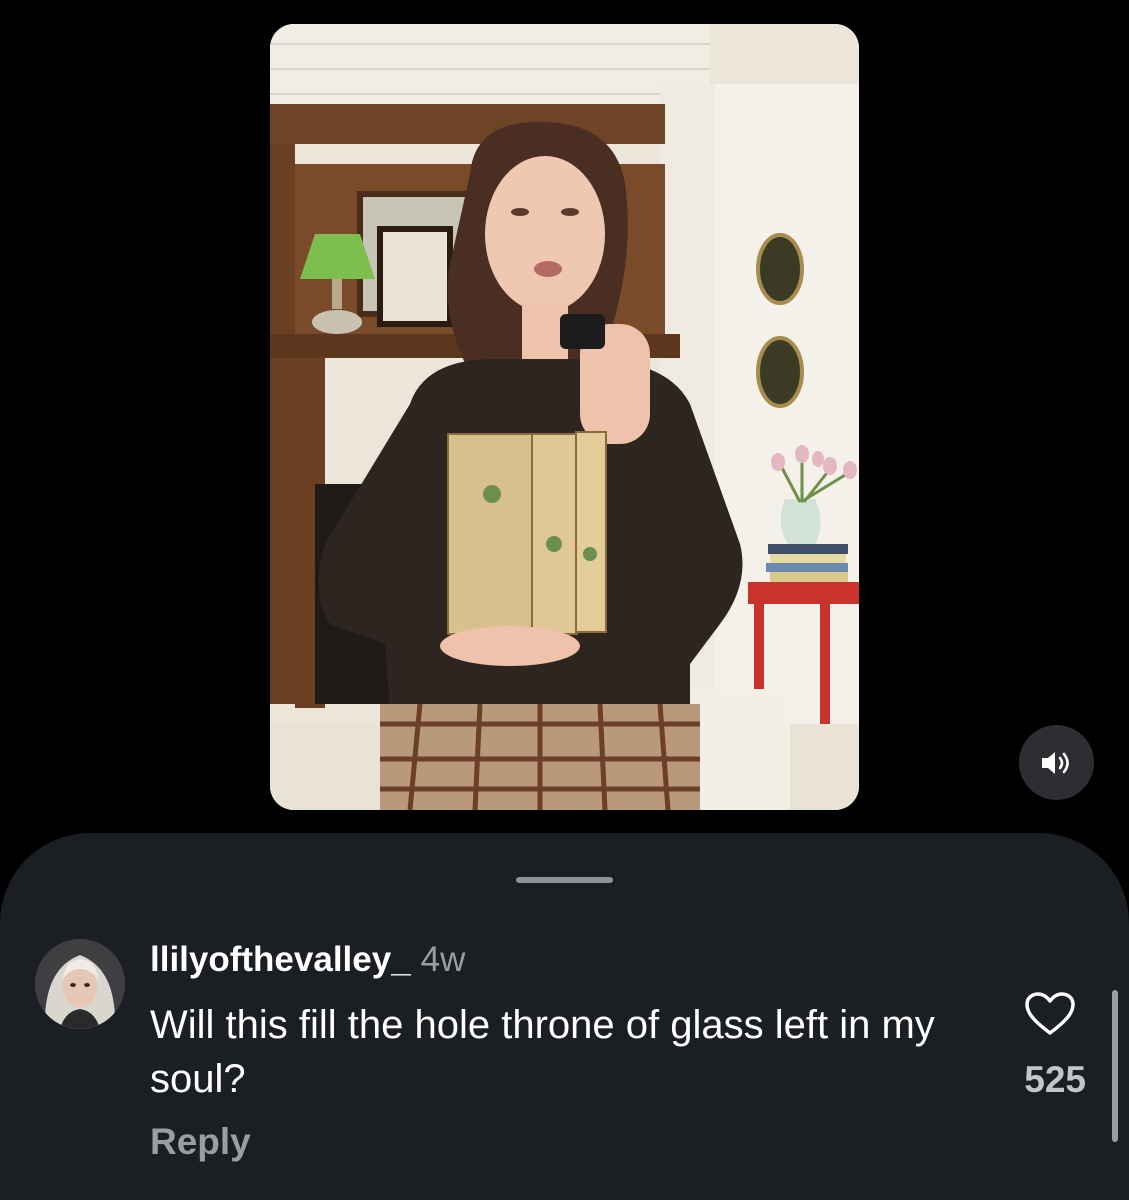 The height and width of the screenshot is (1200, 1129). I want to click on comment-timestamp: 4w, so click(443, 959).